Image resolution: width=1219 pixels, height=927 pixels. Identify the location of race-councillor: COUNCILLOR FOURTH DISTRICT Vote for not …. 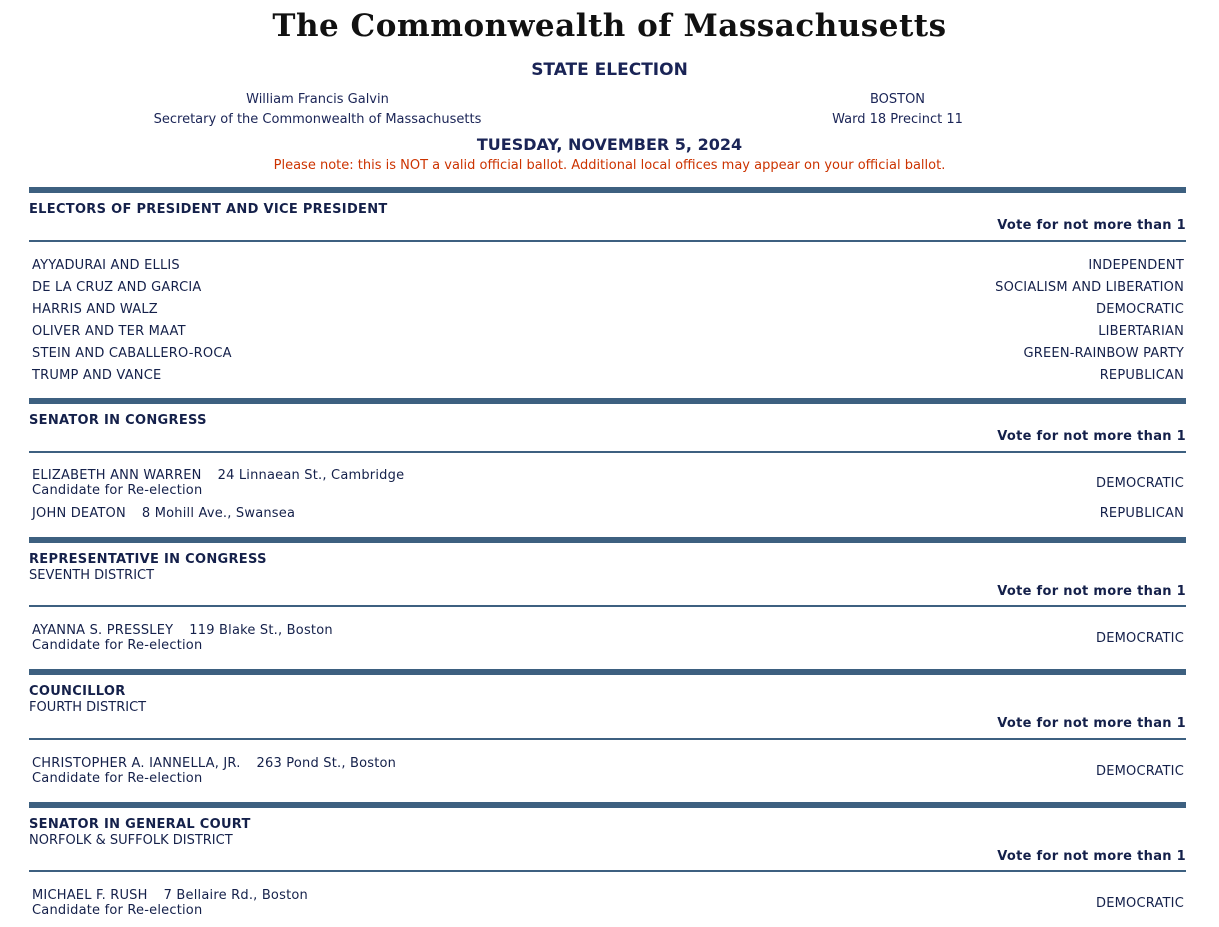
(607, 736).